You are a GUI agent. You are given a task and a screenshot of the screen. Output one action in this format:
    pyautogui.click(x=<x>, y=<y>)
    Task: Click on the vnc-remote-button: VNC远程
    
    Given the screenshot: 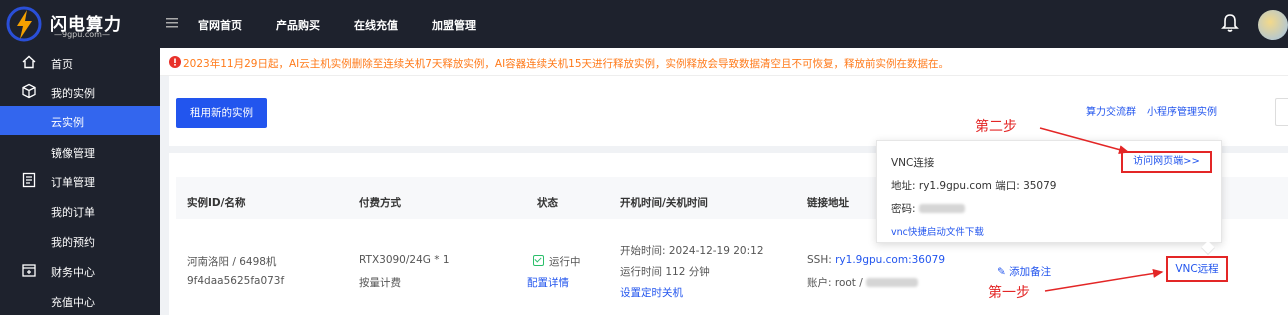 What is the action you would take?
    pyautogui.click(x=1197, y=269)
    